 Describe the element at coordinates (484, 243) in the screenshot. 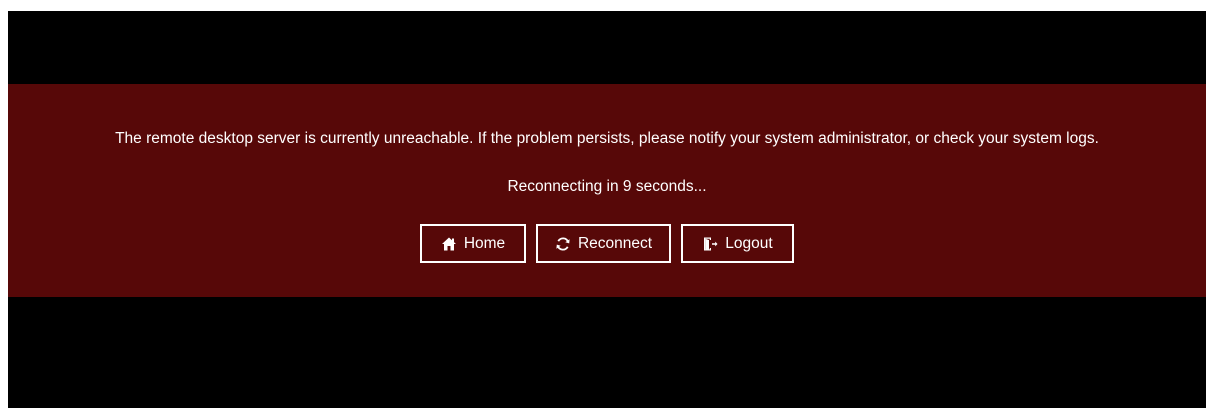

I see `home-button-label: Home` at that location.